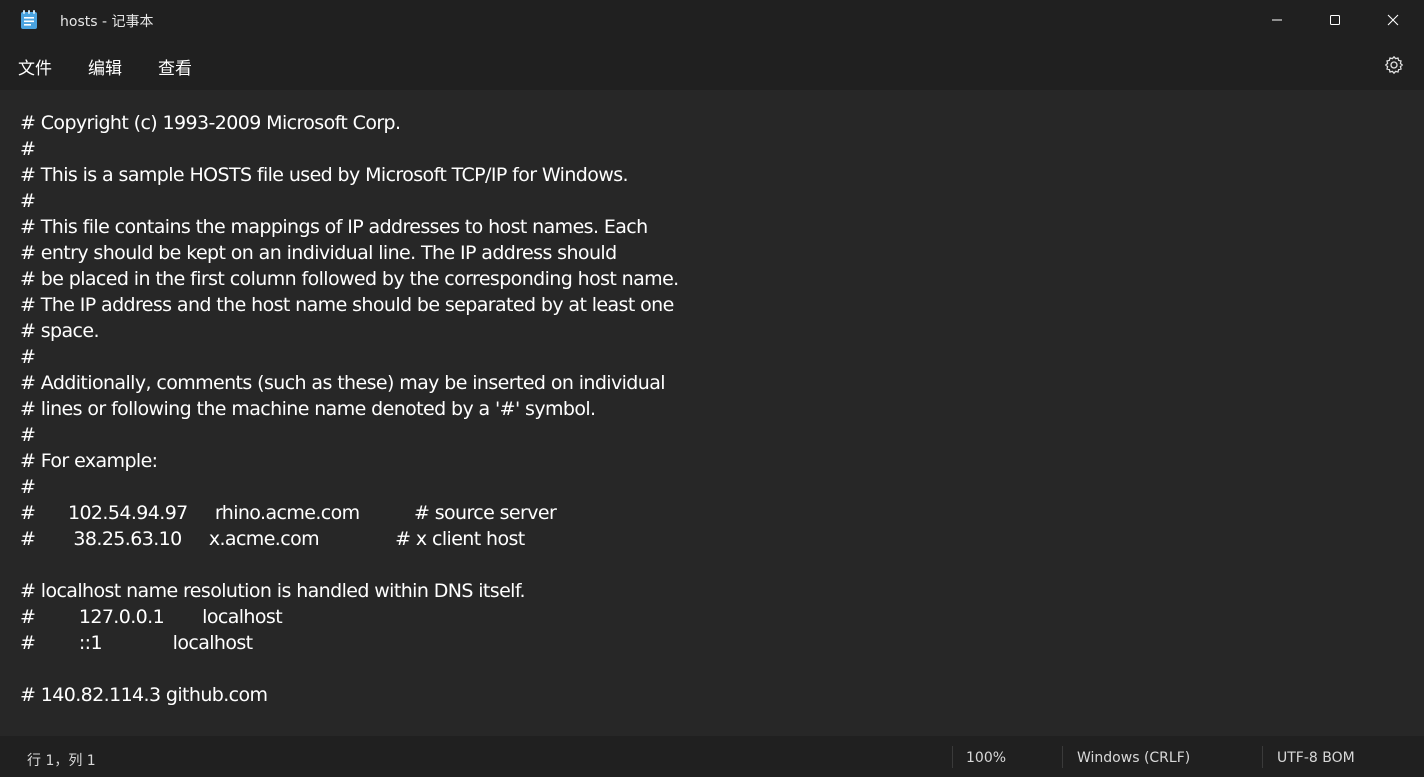 Image resolution: width=1424 pixels, height=777 pixels. Describe the element at coordinates (175, 66) in the screenshot. I see `menu-view: 查看` at that location.